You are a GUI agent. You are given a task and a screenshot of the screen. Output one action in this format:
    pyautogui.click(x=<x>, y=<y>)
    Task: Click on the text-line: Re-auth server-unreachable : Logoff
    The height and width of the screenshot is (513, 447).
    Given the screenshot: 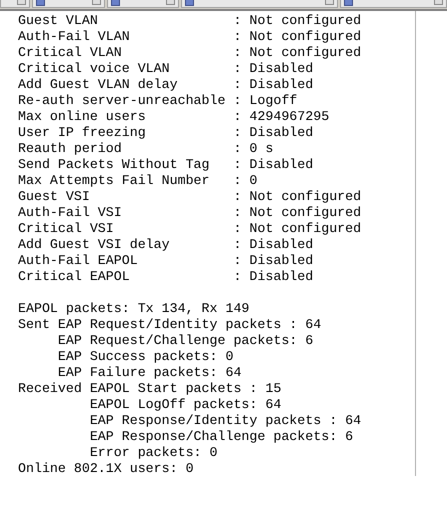 What is the action you would take?
    pyautogui.click(x=158, y=101)
    